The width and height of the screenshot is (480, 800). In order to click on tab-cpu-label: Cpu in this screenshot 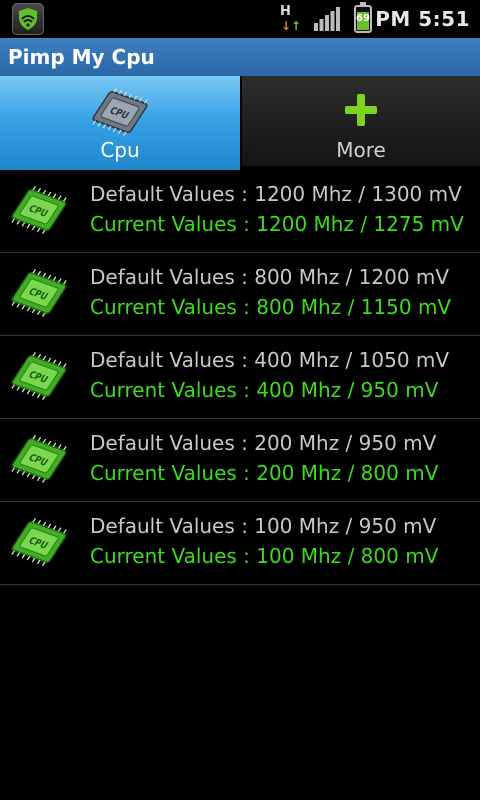, I will do `click(120, 150)`.